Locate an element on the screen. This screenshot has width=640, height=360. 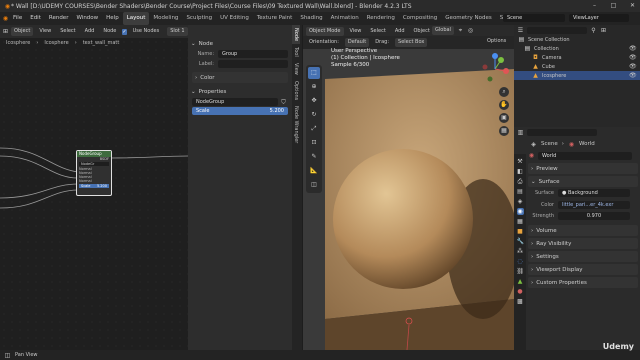
rotate-tool-icon: ↻ is located at coordinates (314, 115).